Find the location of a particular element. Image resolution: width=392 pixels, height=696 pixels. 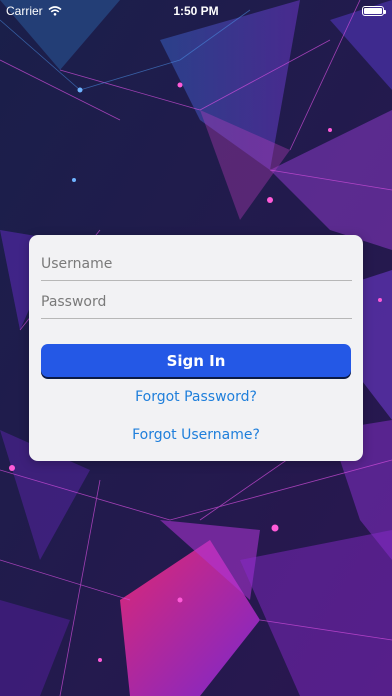

sign-in-button: Sign In is located at coordinates (196, 360).